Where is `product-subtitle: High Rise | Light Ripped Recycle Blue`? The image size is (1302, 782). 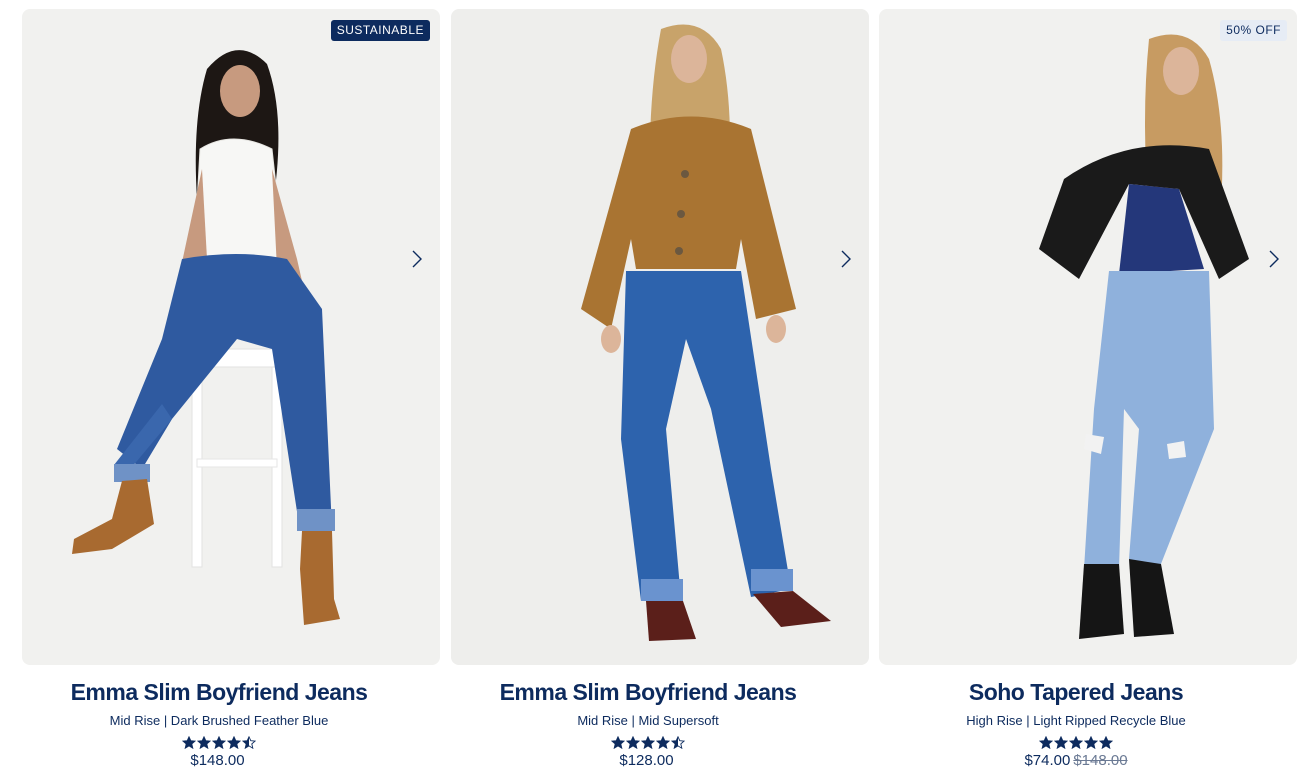
product-subtitle: High Rise | Light Ripped Recycle Blue is located at coordinates (1076, 720).